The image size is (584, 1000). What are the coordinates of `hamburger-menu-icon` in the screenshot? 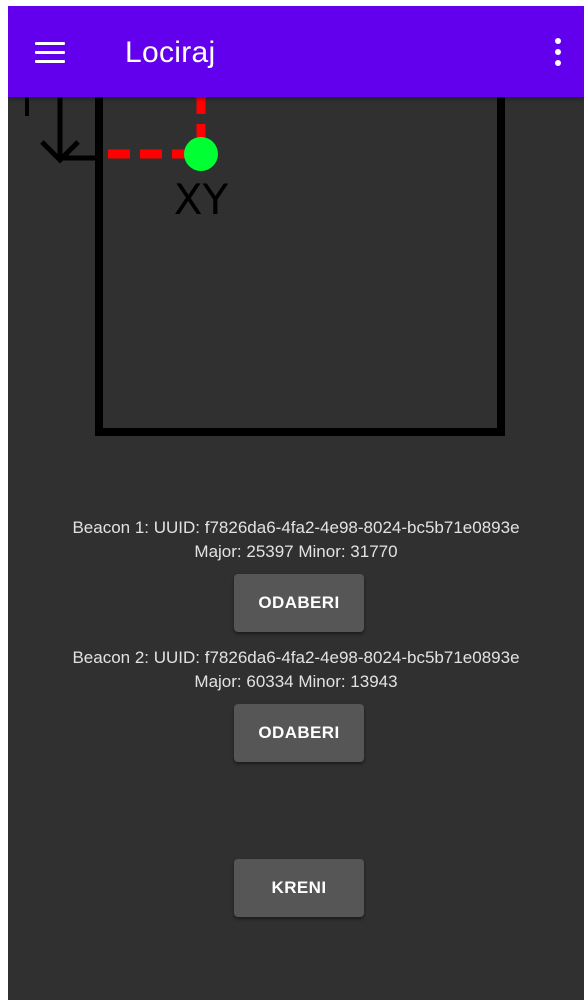 It's located at (50, 43).